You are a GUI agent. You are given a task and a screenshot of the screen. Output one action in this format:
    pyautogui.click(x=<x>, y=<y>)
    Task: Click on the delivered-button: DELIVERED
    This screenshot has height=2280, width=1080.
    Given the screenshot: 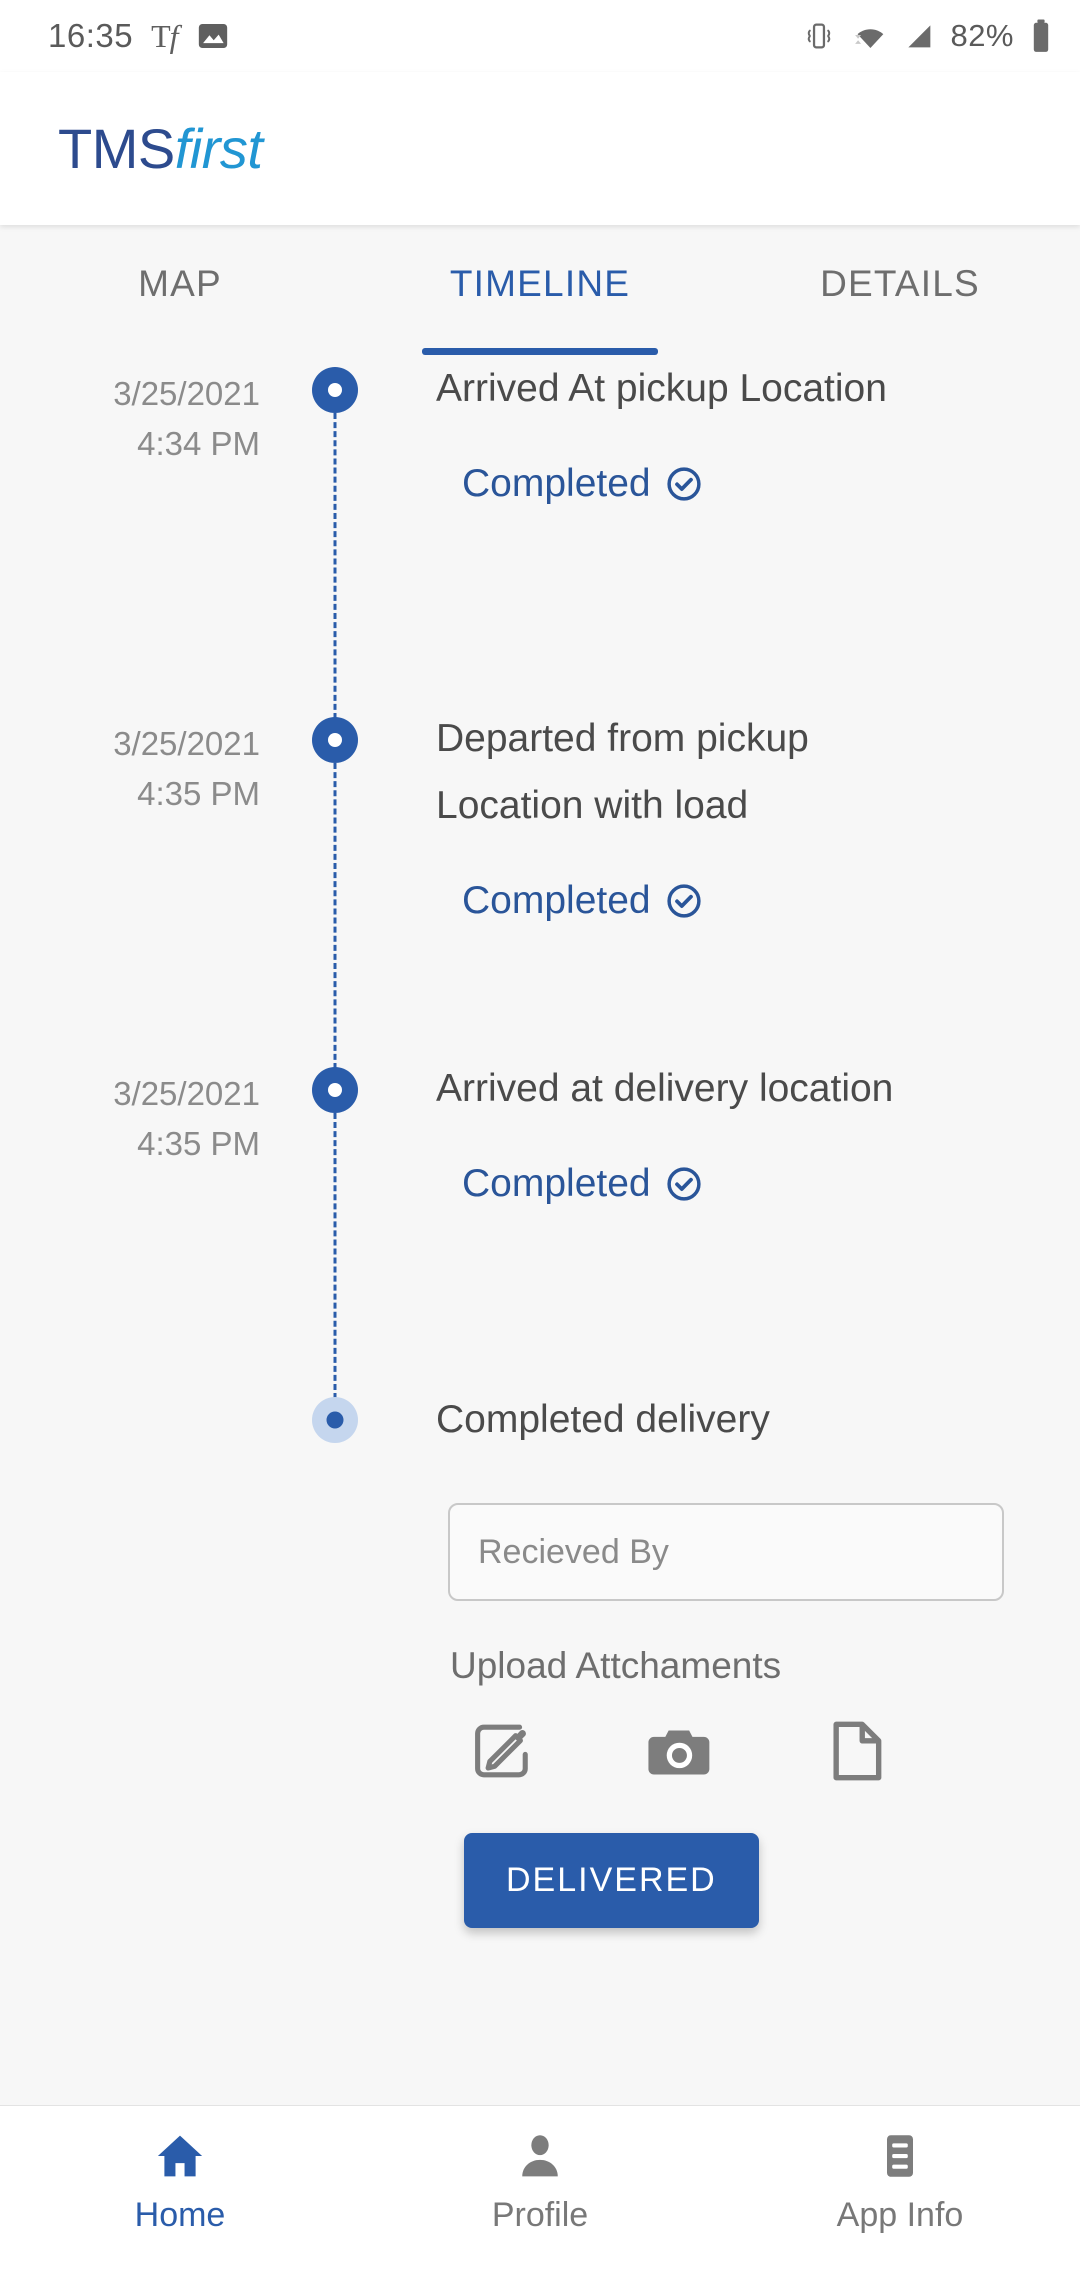 What is the action you would take?
    pyautogui.click(x=611, y=1880)
    